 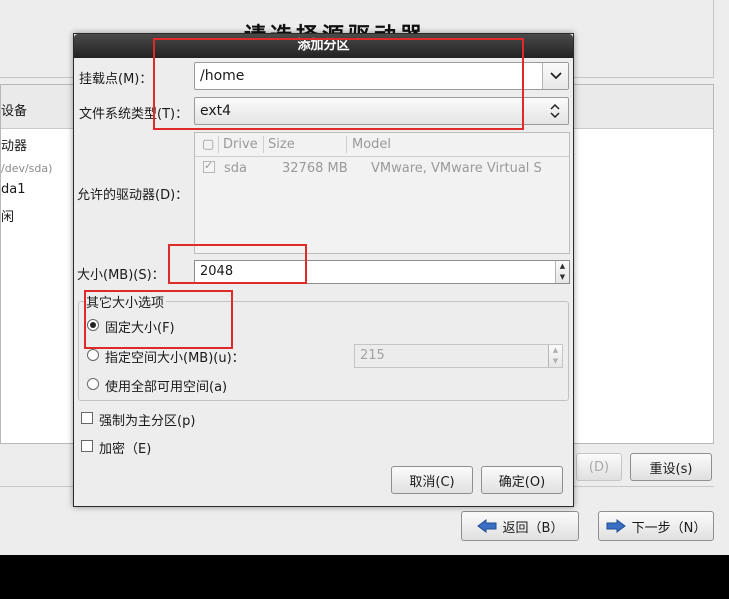 What do you see at coordinates (456, 168) in the screenshot?
I see `drive-model: VMware, VMware Virtual S` at bounding box center [456, 168].